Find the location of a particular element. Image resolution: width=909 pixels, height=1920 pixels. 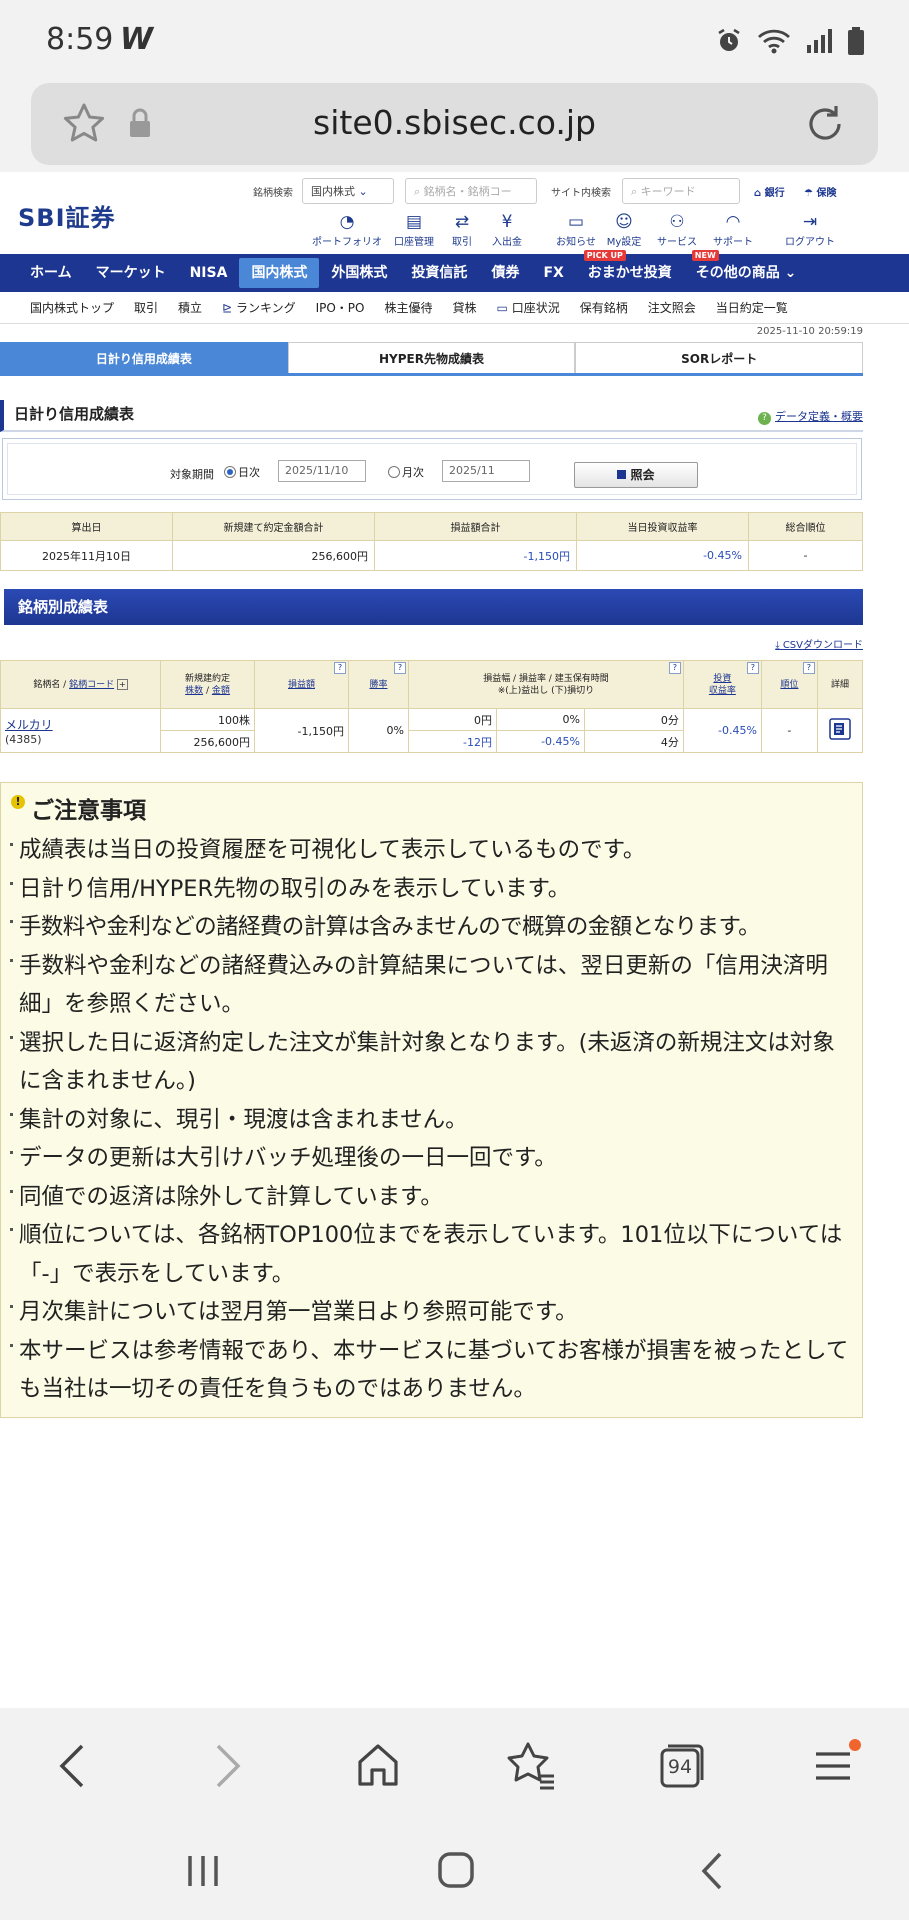

home-button-icon is located at coordinates (456, 1870).